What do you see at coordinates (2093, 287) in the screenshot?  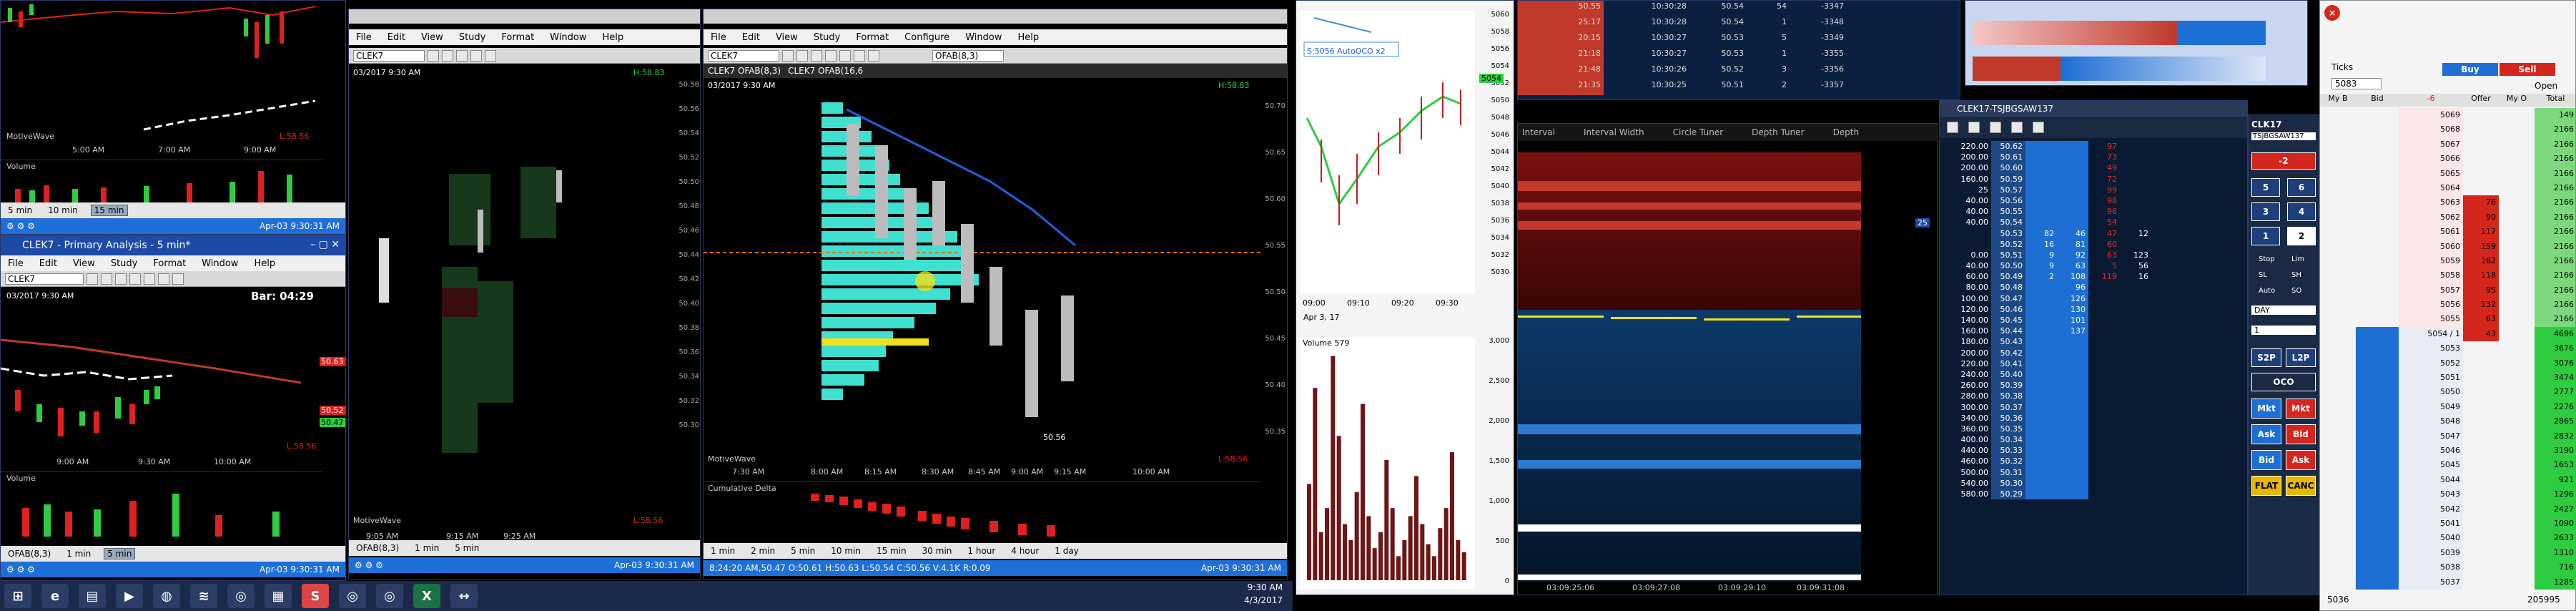 I see `dom-row: 80.00 50.48 96` at bounding box center [2093, 287].